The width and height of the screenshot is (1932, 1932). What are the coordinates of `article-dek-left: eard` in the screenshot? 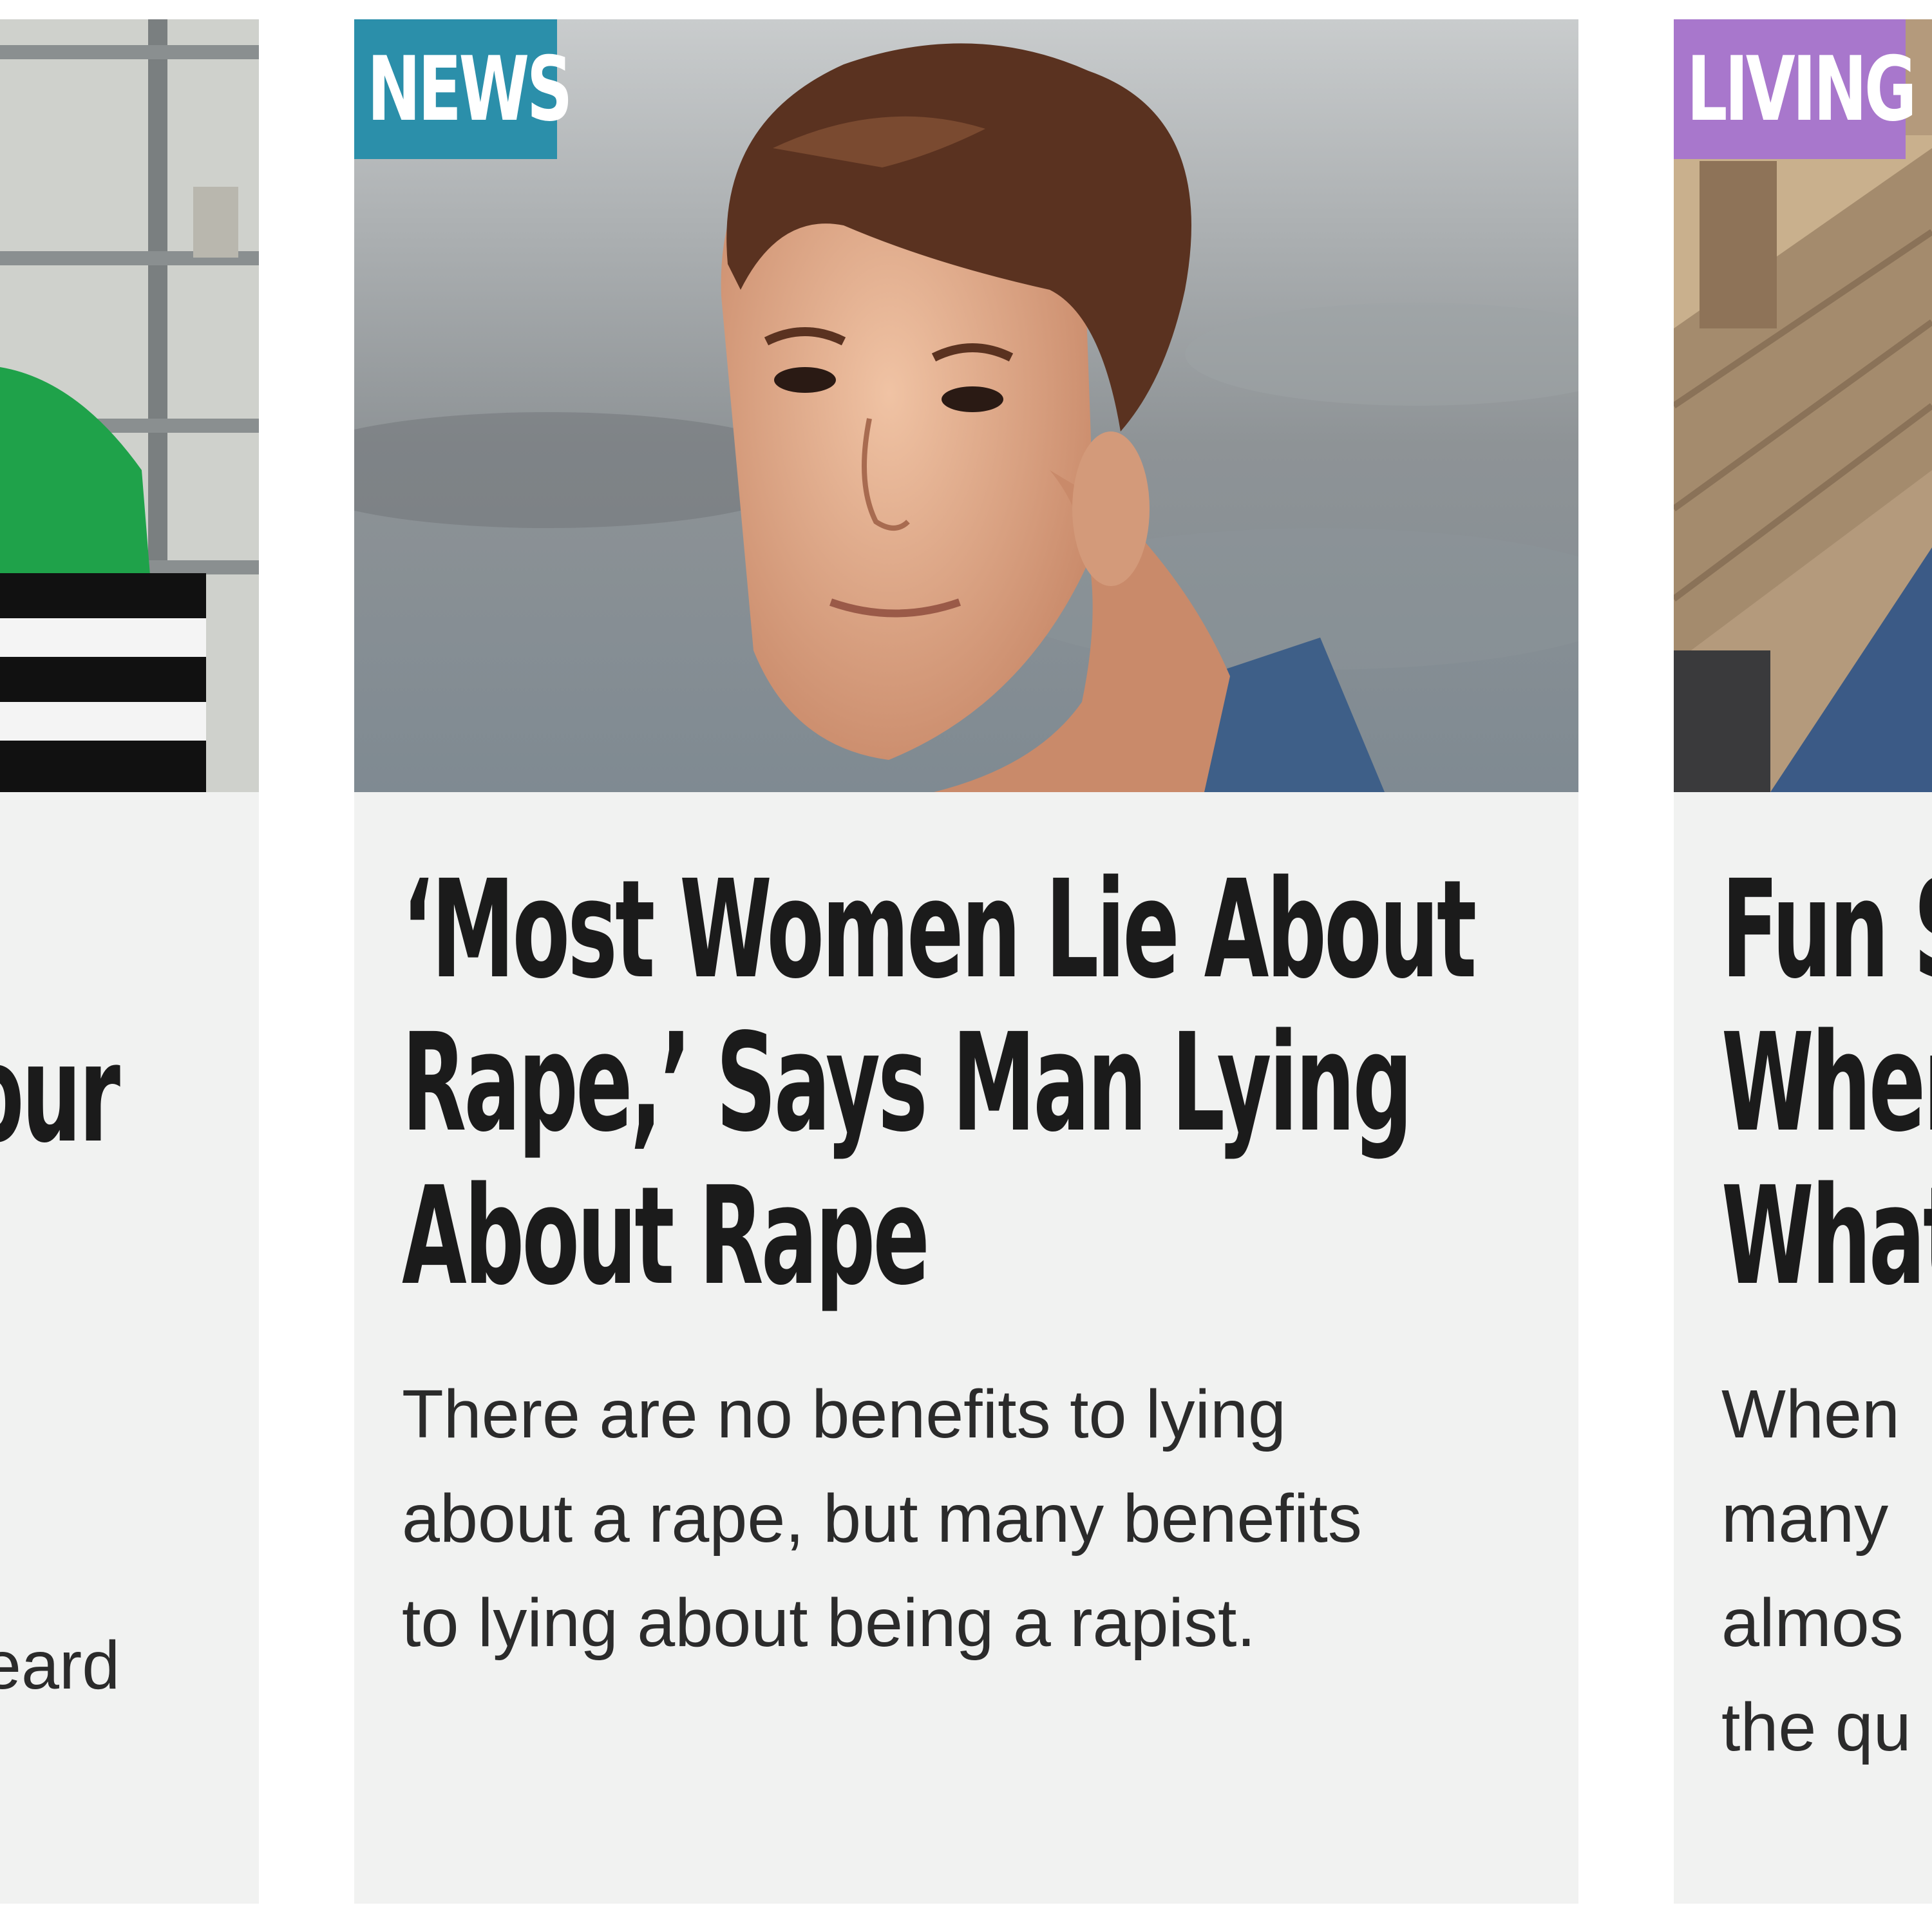 It's located at (60, 1665).